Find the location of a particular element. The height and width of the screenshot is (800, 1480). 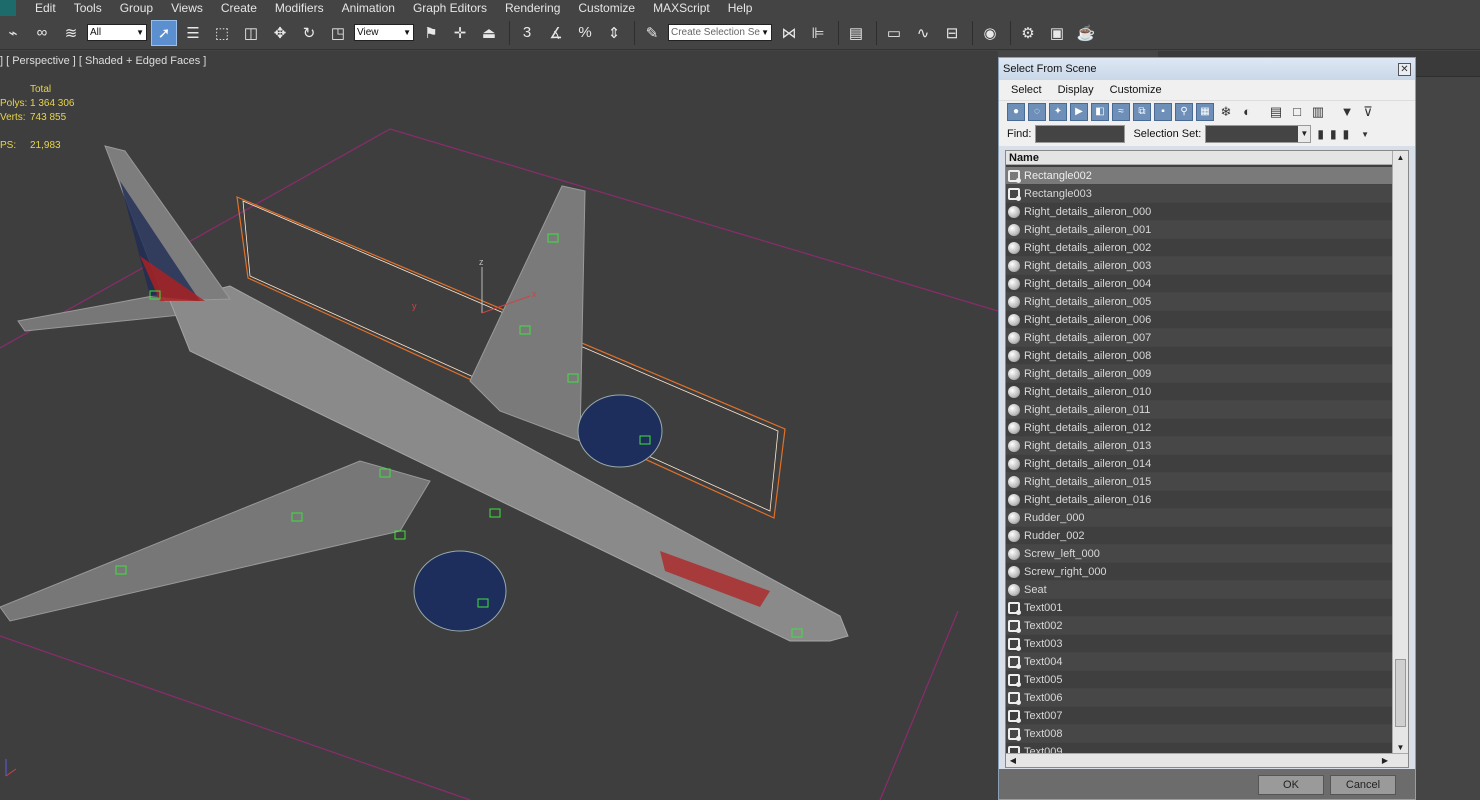

column-header-name: Name is located at coordinates (1207, 158).